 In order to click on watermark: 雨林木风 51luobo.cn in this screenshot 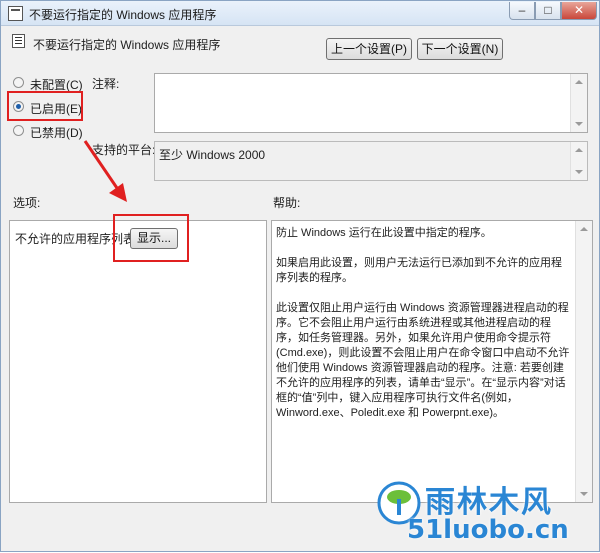, I will do `click(488, 515)`.